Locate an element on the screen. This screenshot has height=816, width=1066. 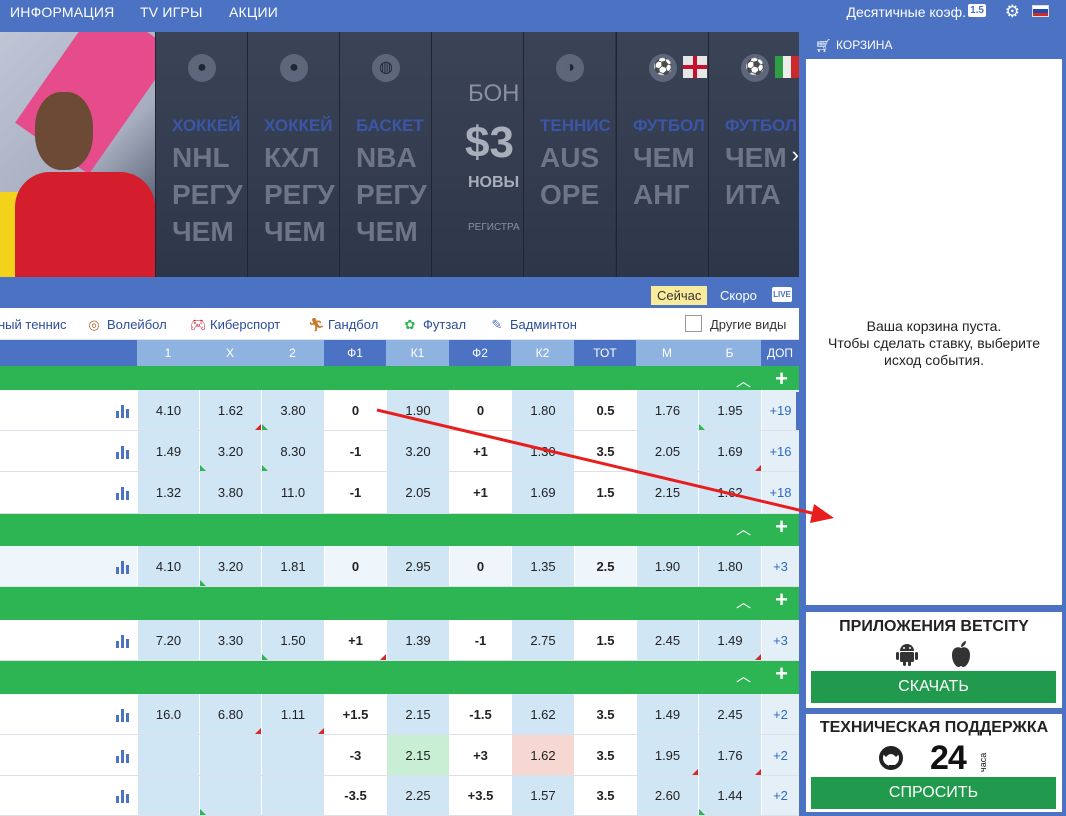
odds-cell-draw: 3.20 is located at coordinates (230, 451).